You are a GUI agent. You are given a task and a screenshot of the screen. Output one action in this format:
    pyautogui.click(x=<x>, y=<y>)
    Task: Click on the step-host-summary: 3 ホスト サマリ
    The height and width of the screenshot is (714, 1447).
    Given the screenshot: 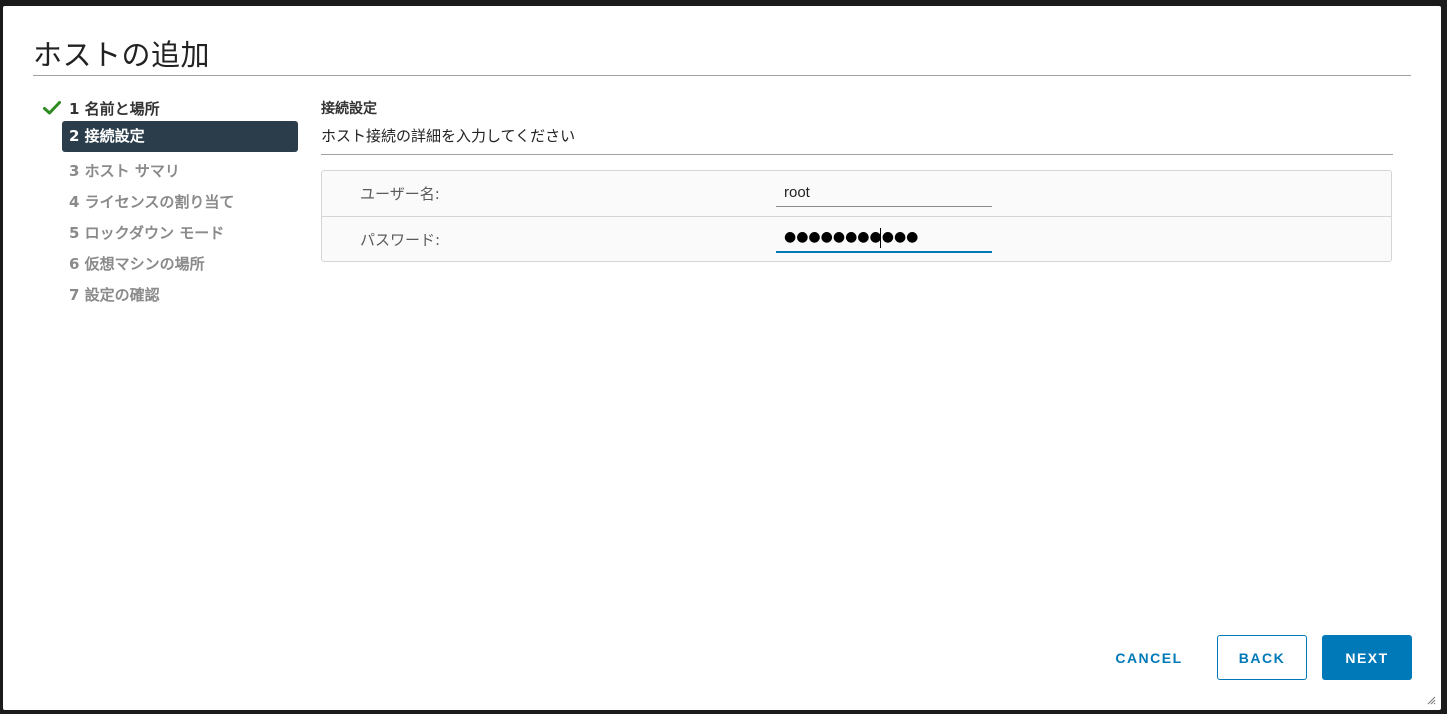 What is the action you would take?
    pyautogui.click(x=124, y=171)
    